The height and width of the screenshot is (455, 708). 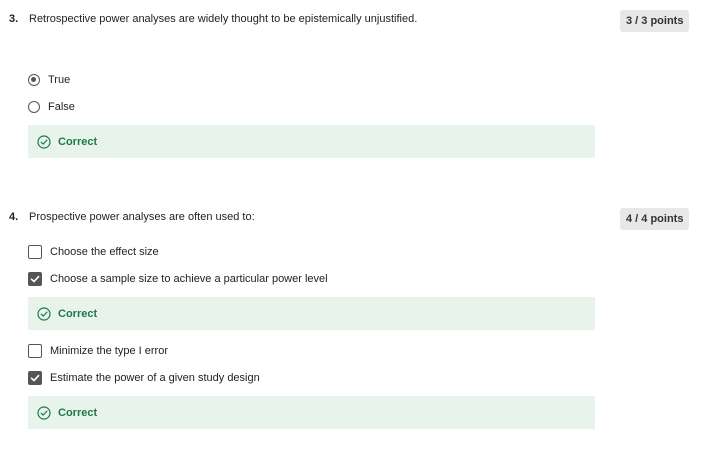 What do you see at coordinates (59, 80) in the screenshot?
I see `option-label: True` at bounding box center [59, 80].